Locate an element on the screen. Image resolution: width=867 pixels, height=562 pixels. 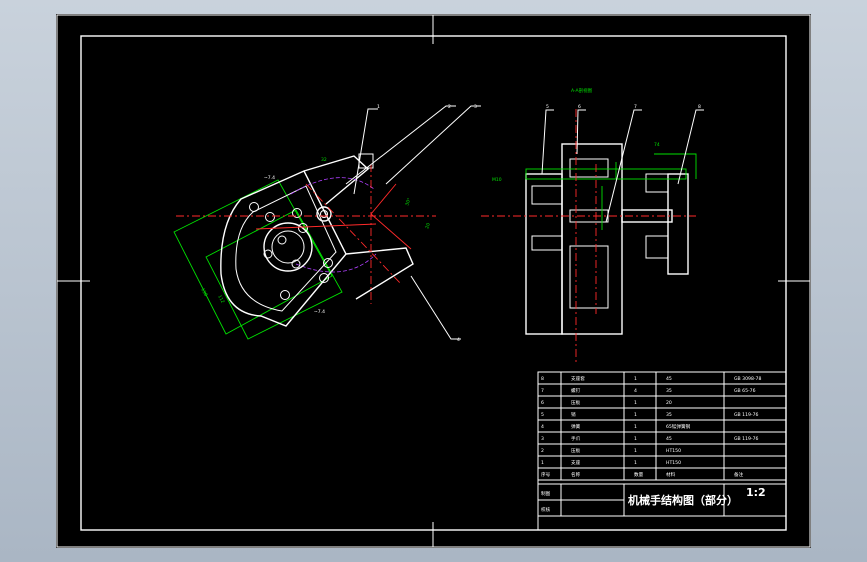
parts-cell-no: 2 is located at coordinates (542, 451).